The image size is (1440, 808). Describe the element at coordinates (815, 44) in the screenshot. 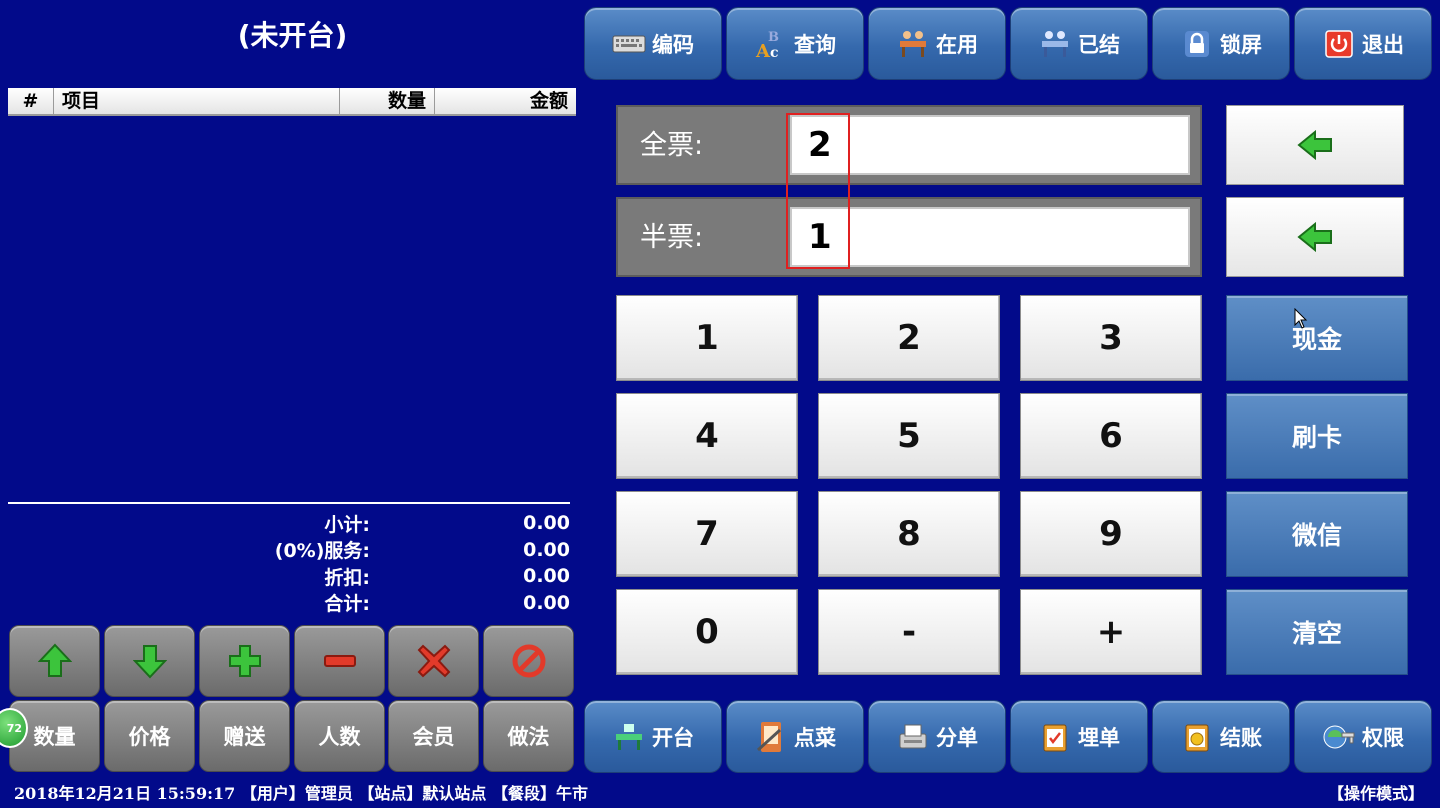

I see `search-label: 查询` at that location.